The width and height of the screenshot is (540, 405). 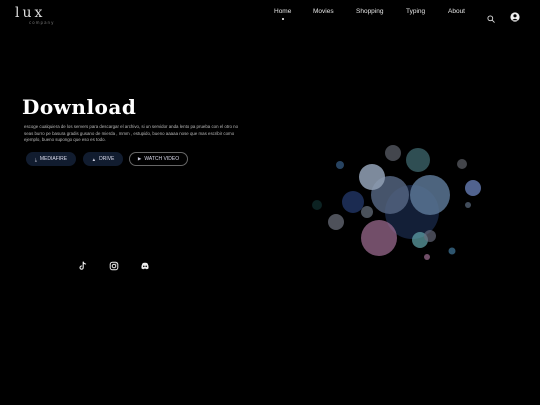 I want to click on discord-icon, so click(x=145, y=263).